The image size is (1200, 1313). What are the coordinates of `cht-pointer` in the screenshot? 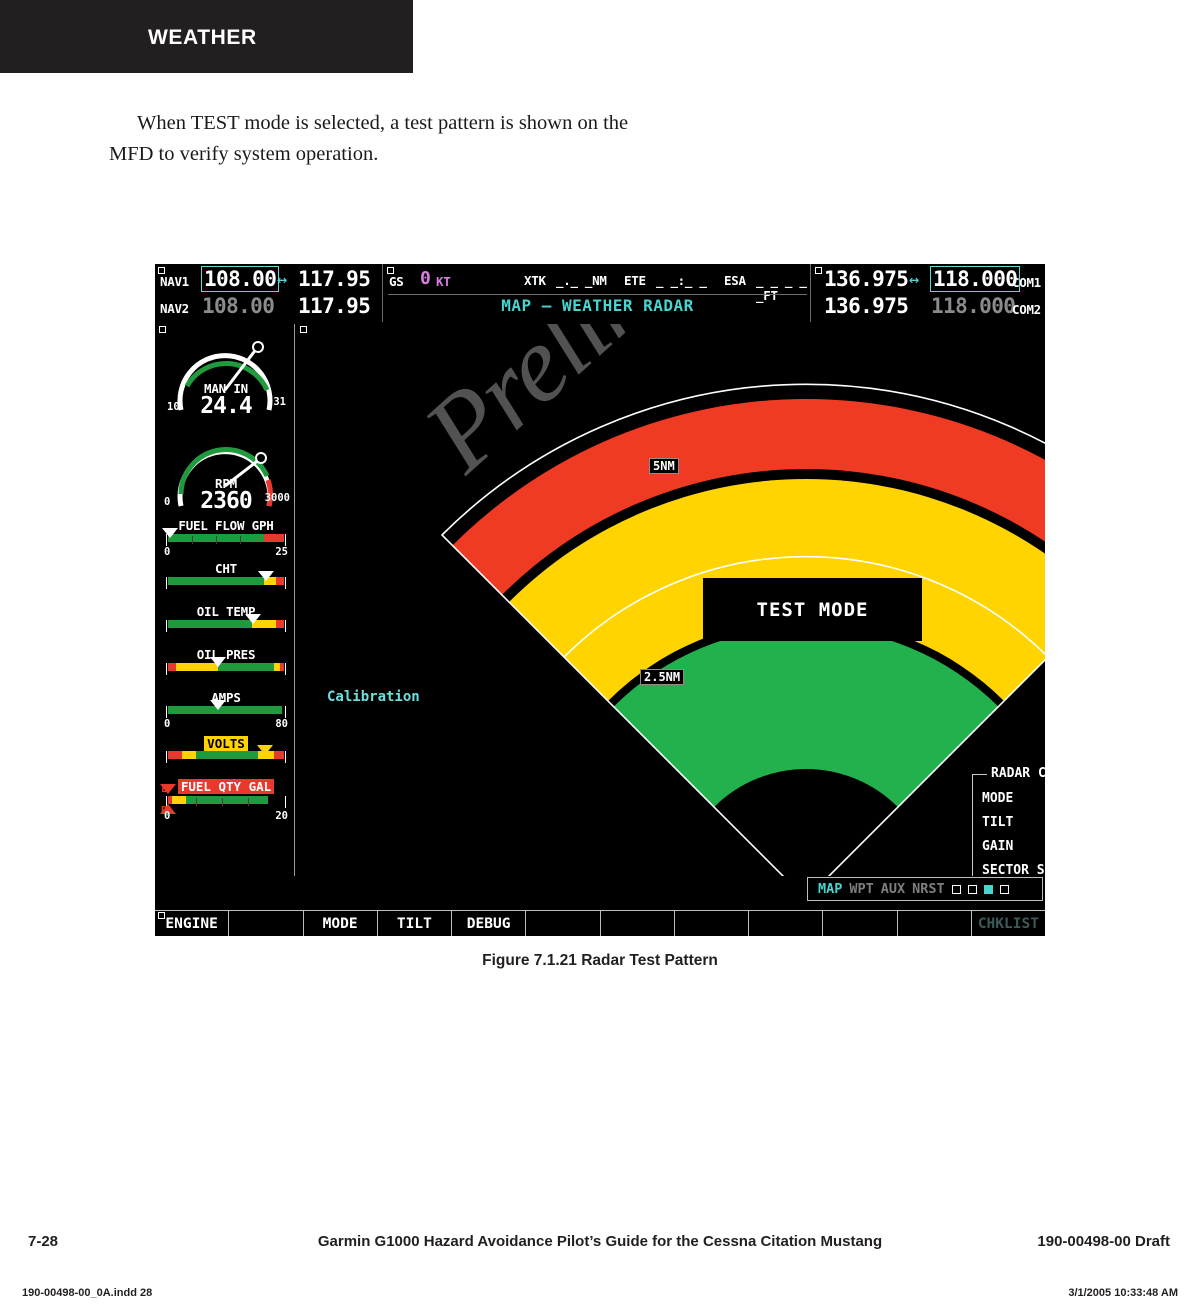 It's located at (266, 576).